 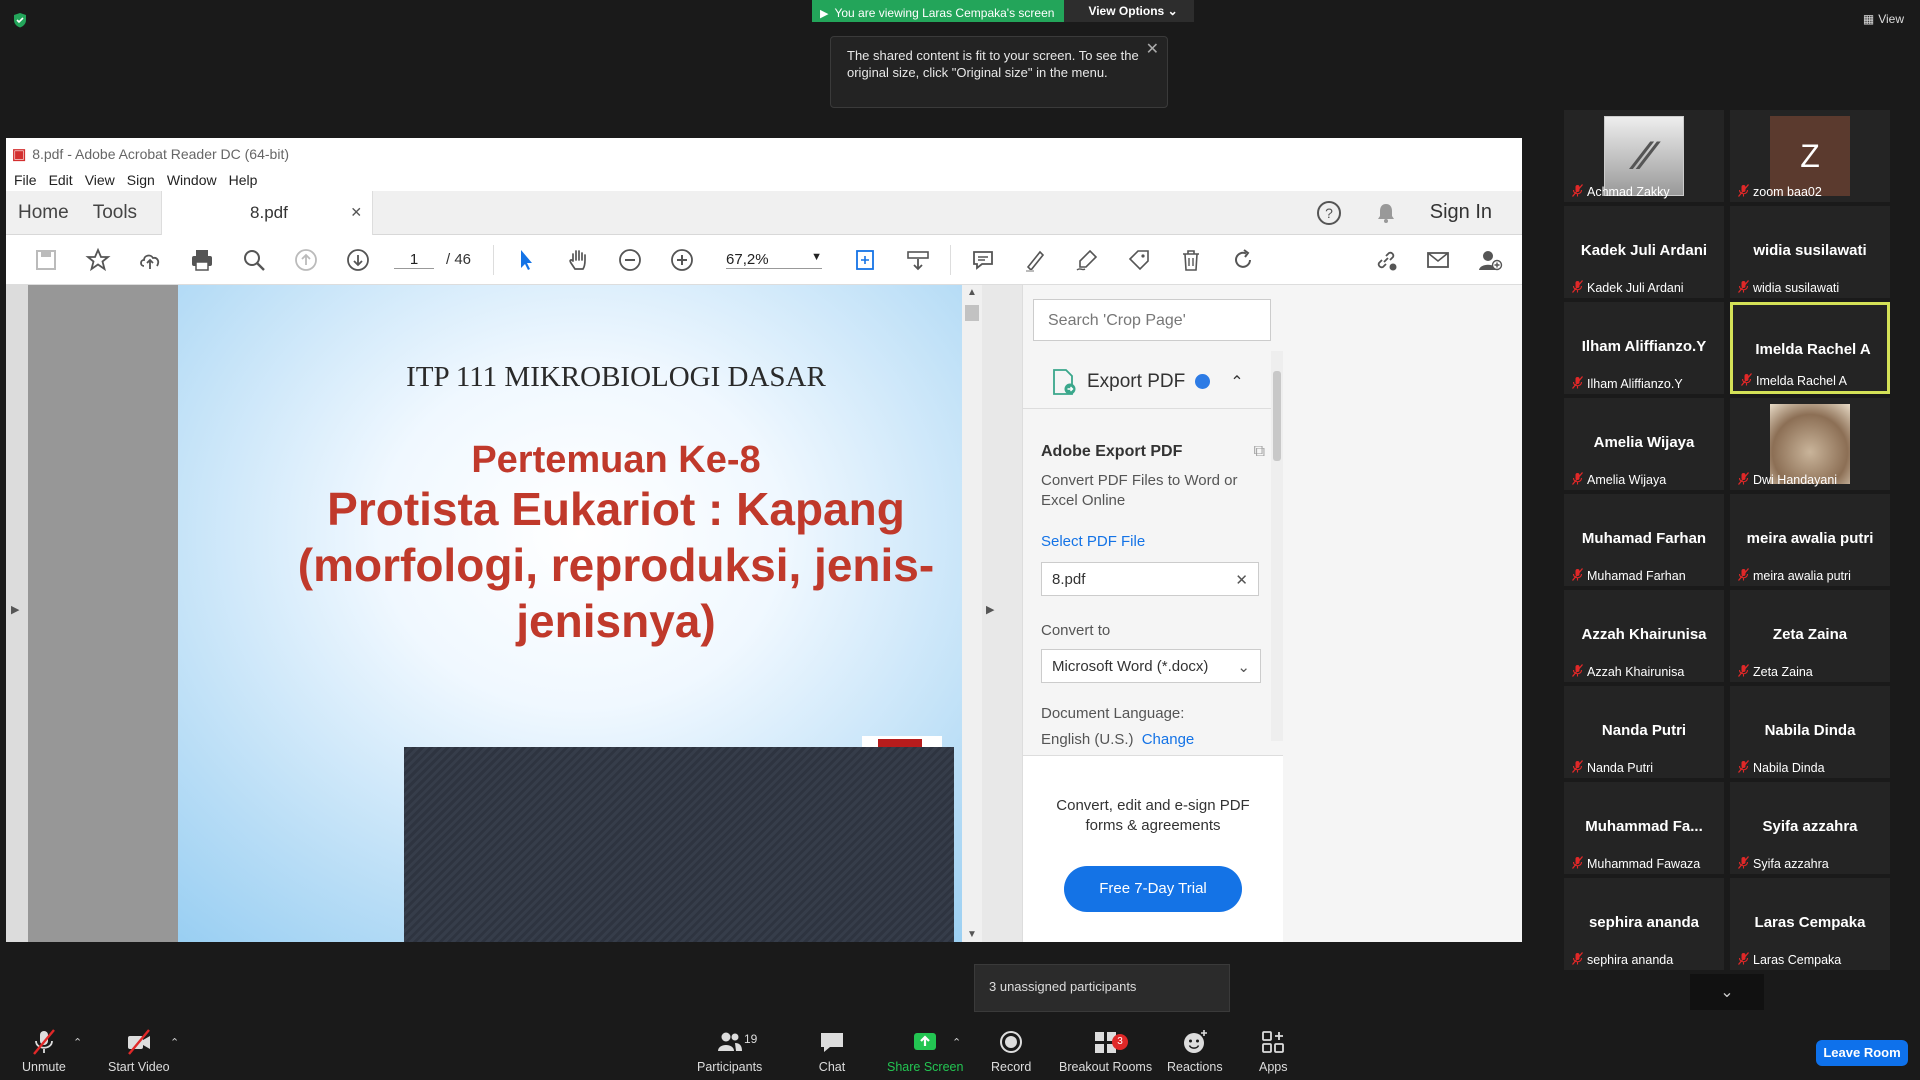 I want to click on reactions-button: Reactions, so click(x=1195, y=1051).